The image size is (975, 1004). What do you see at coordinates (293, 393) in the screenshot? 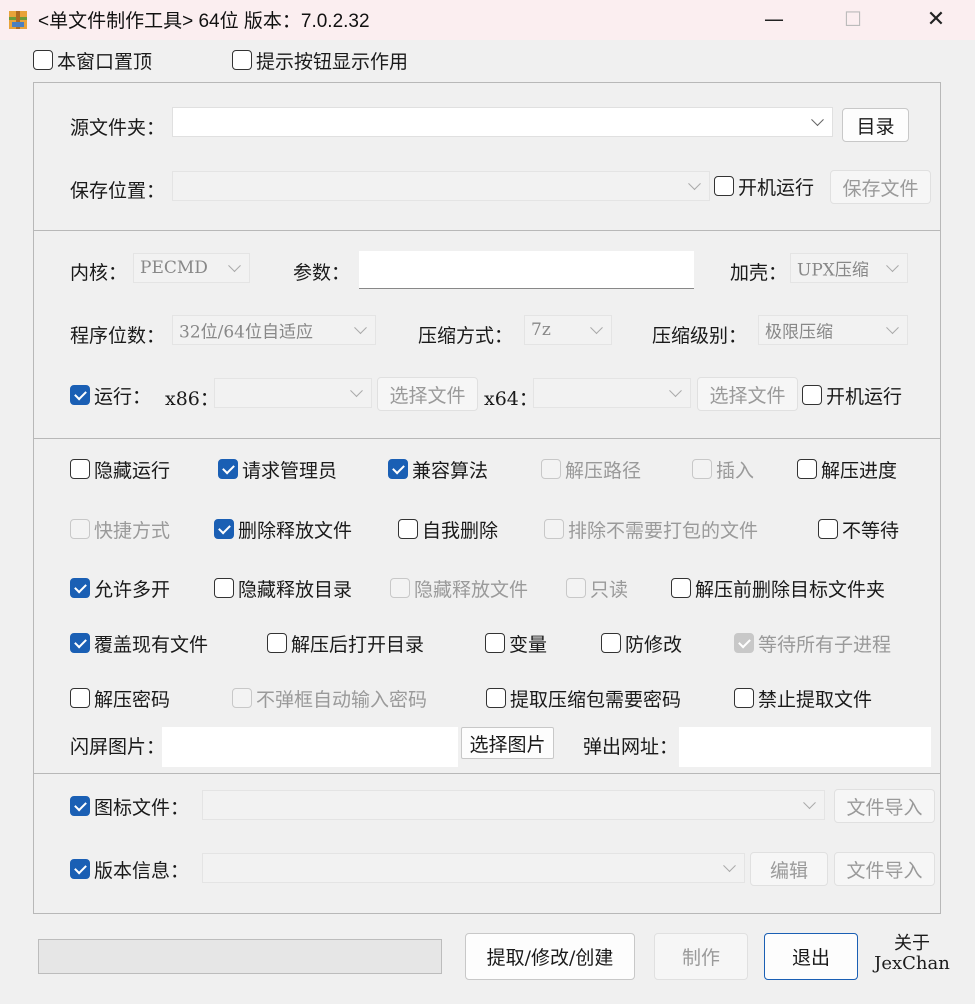
I see `x86-combobox` at bounding box center [293, 393].